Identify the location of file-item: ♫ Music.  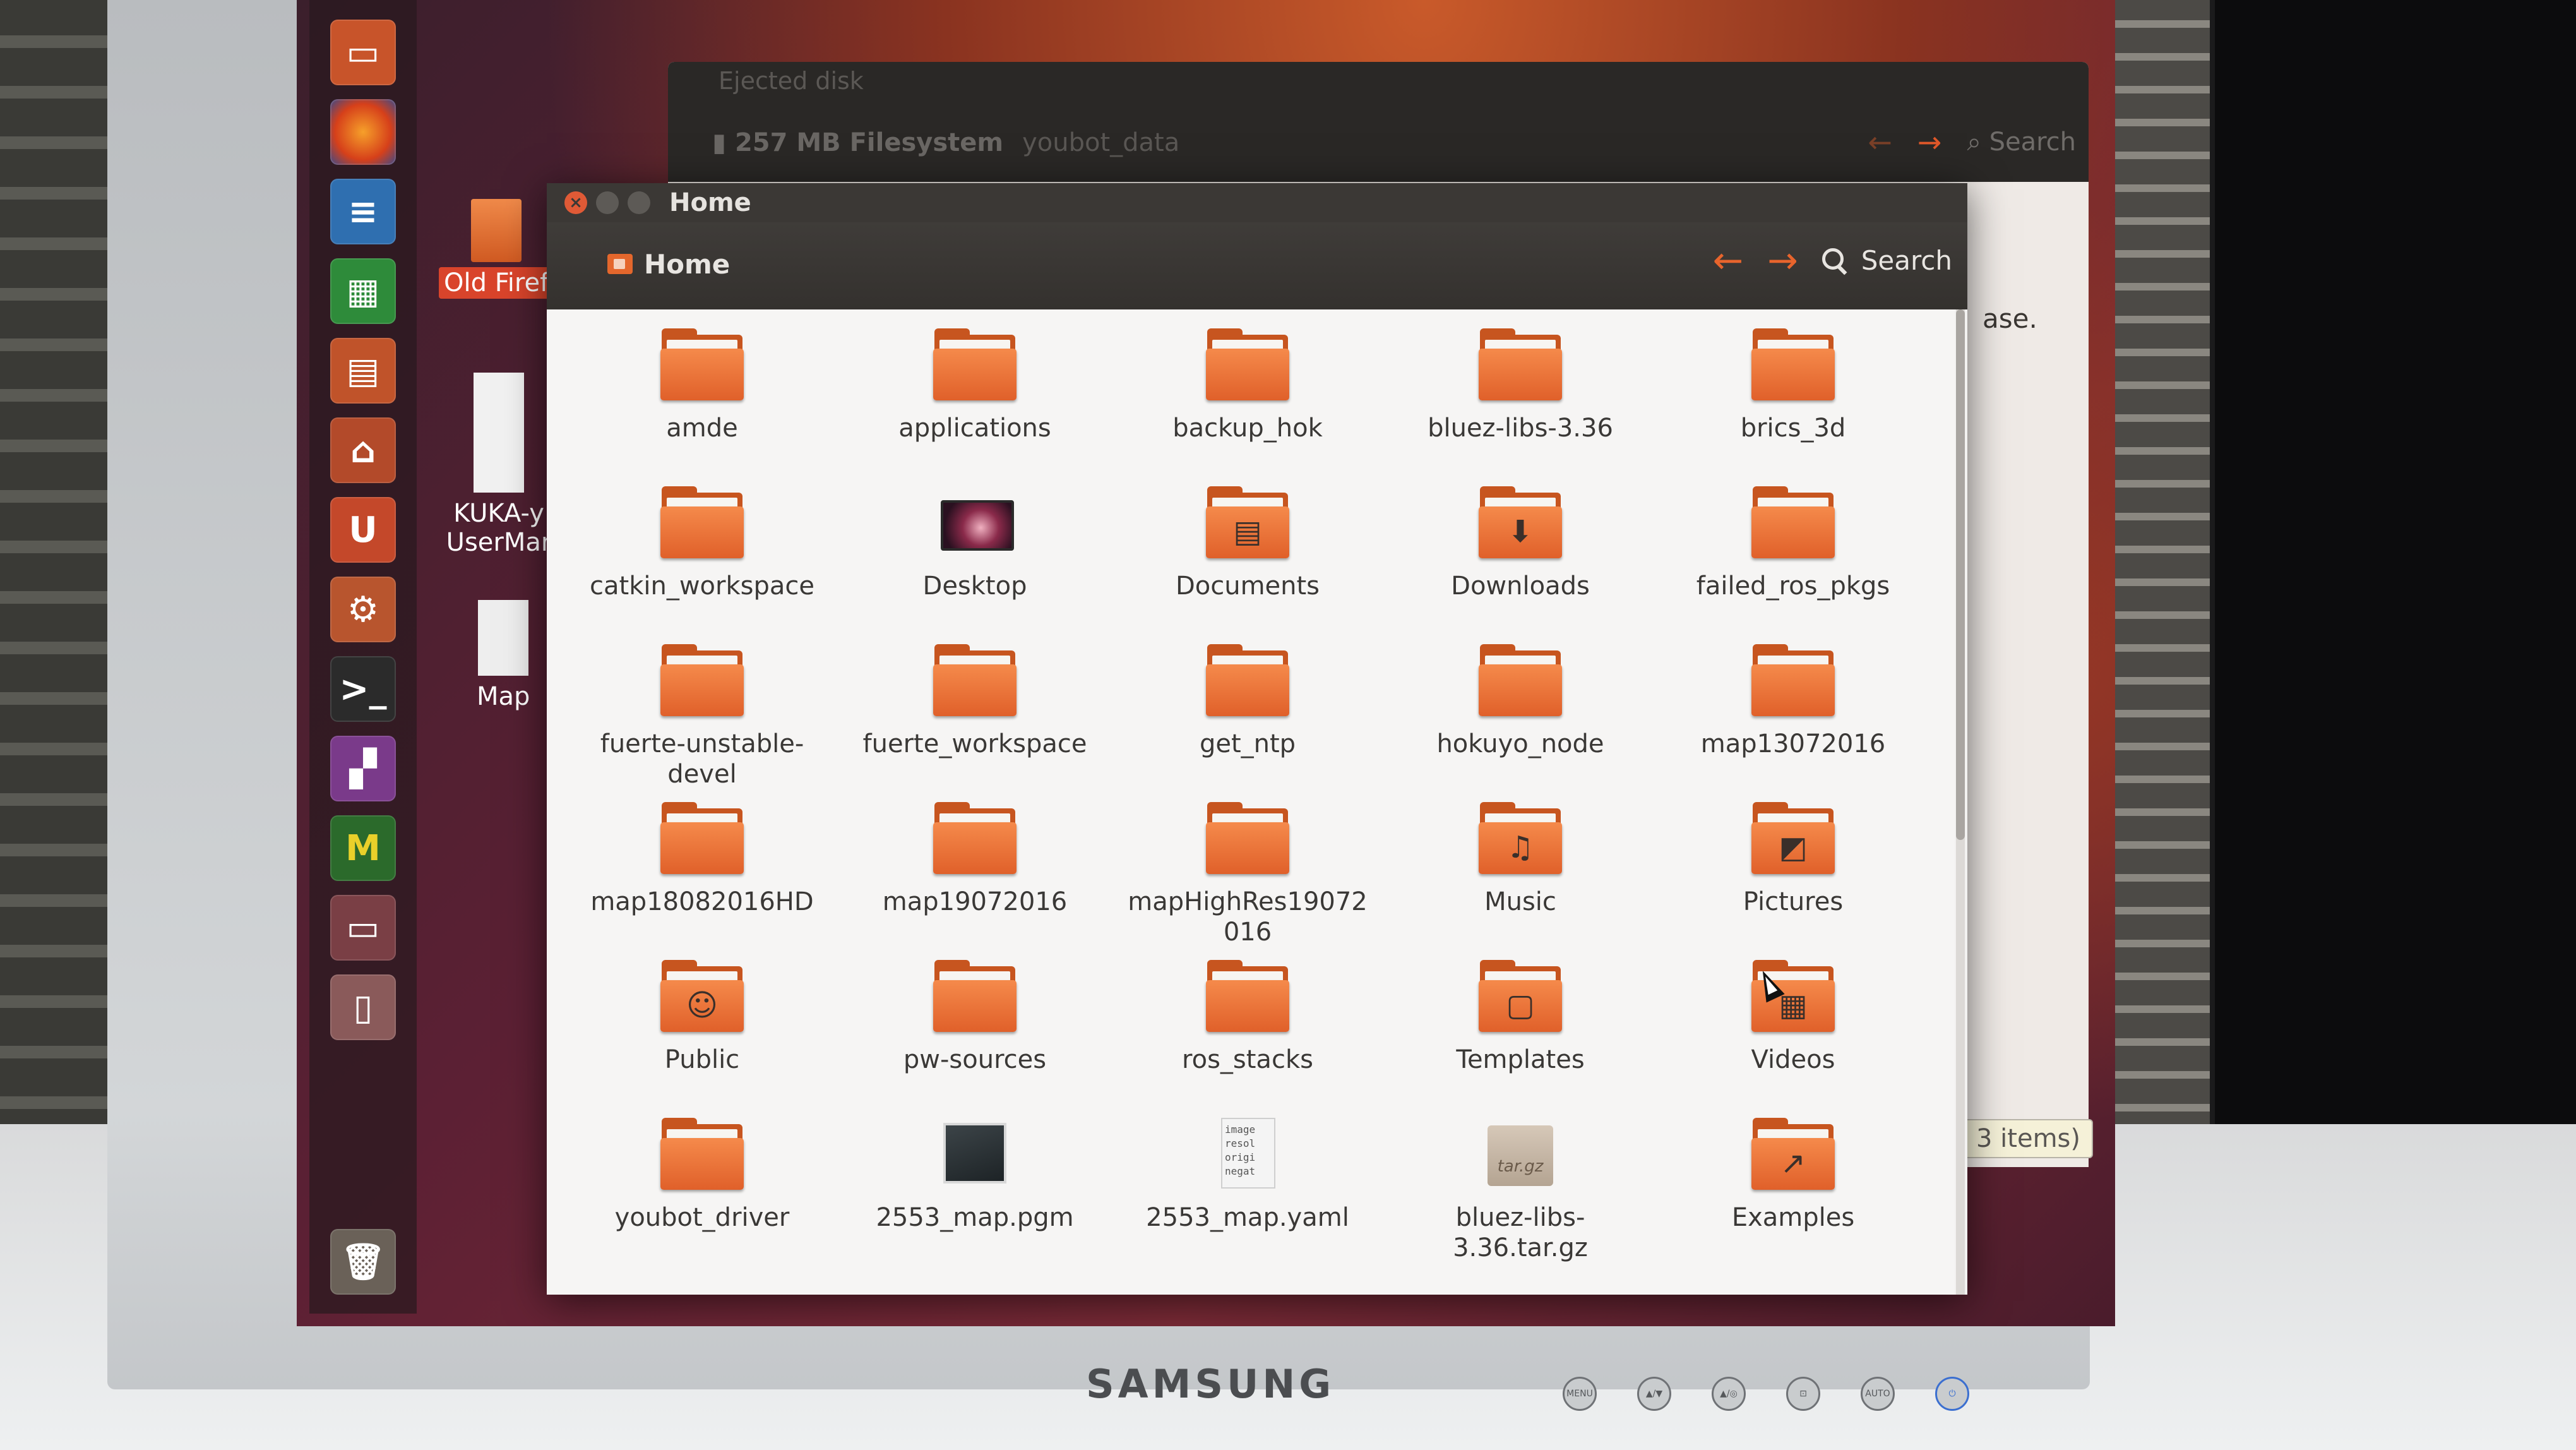
(1520, 875).